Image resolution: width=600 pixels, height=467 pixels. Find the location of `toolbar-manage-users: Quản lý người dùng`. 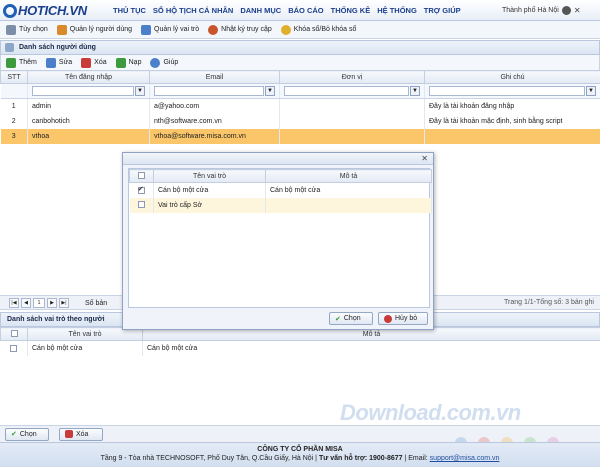

toolbar-manage-users: Quản lý người dùng is located at coordinates (94, 29).